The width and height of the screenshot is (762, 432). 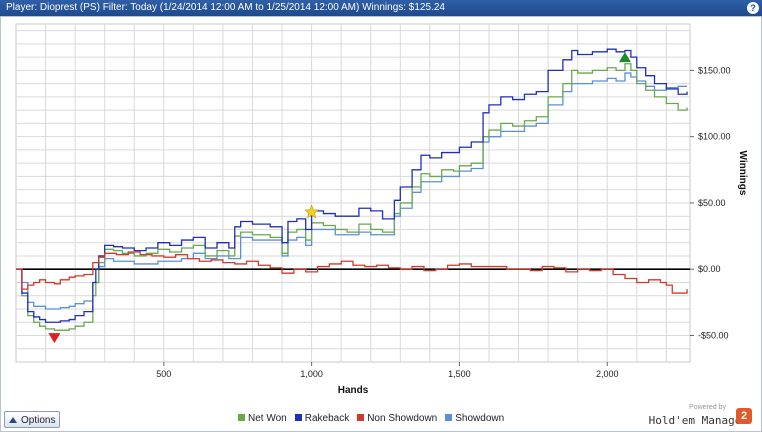 I want to click on x-tick-label: 2,000, so click(x=607, y=374).